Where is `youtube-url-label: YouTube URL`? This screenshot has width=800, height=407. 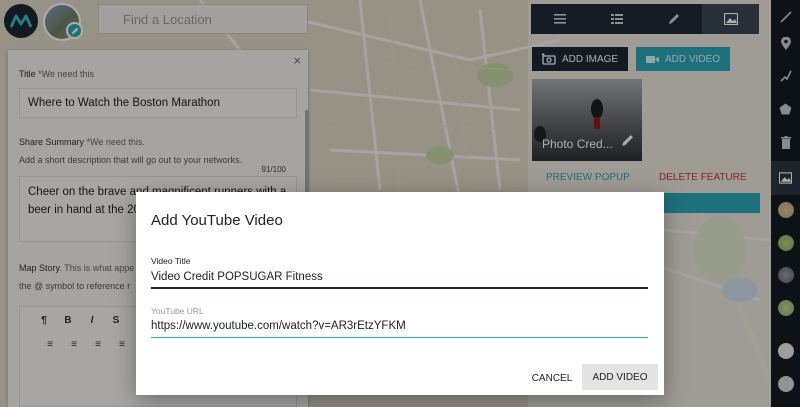
youtube-url-label: YouTube URL is located at coordinates (177, 311).